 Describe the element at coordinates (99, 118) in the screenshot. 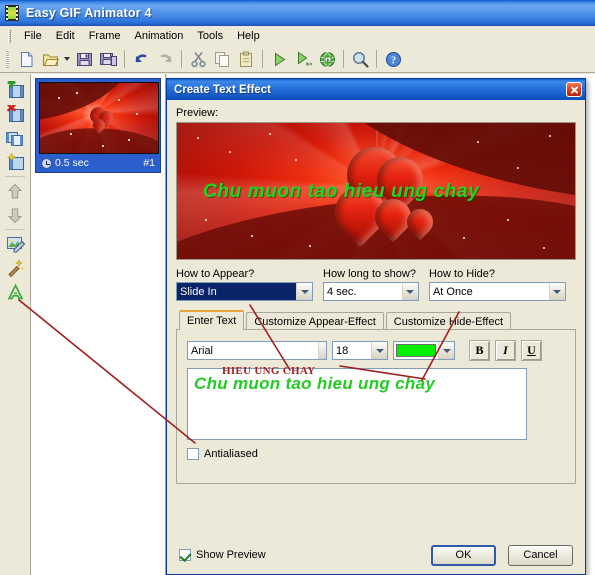

I see `frame-thumbnail` at that location.